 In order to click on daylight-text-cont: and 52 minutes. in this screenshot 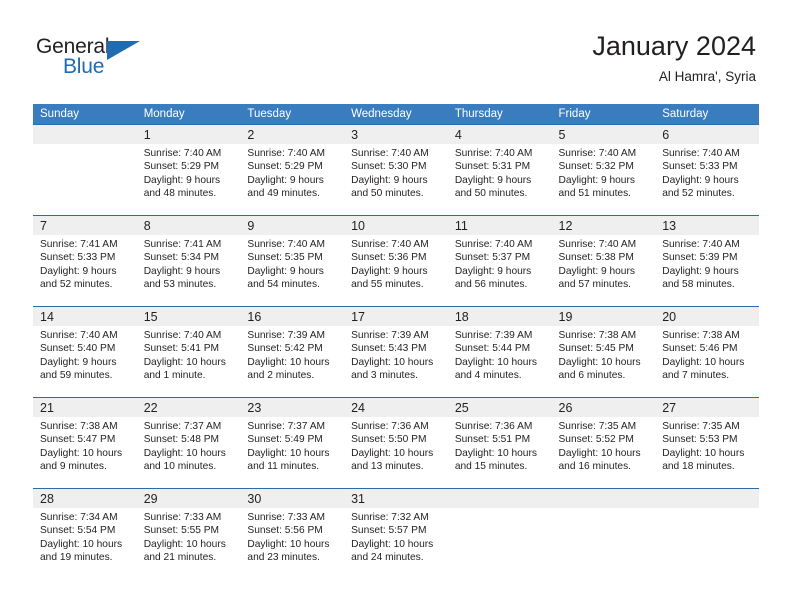, I will do `click(76, 285)`.